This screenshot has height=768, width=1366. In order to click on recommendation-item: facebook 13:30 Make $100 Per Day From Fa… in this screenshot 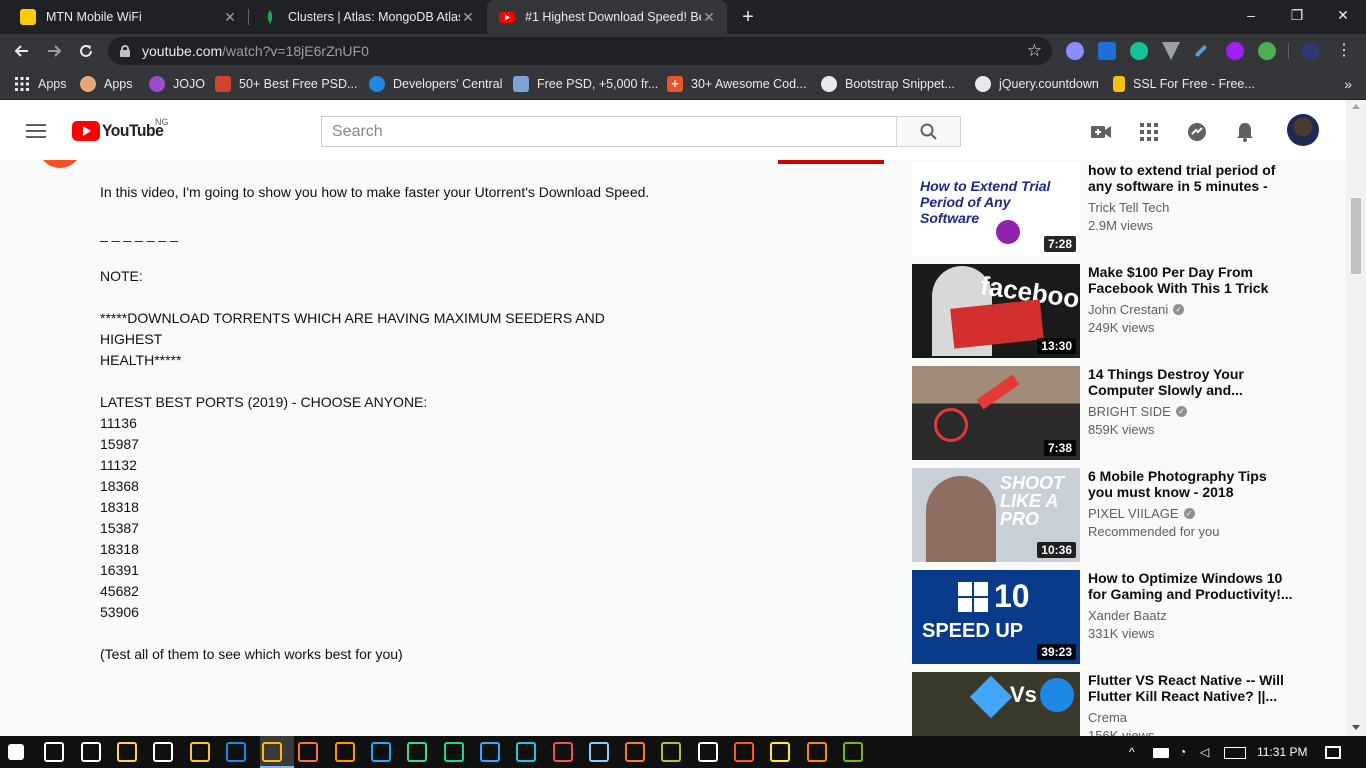, I will do `click(1112, 311)`.